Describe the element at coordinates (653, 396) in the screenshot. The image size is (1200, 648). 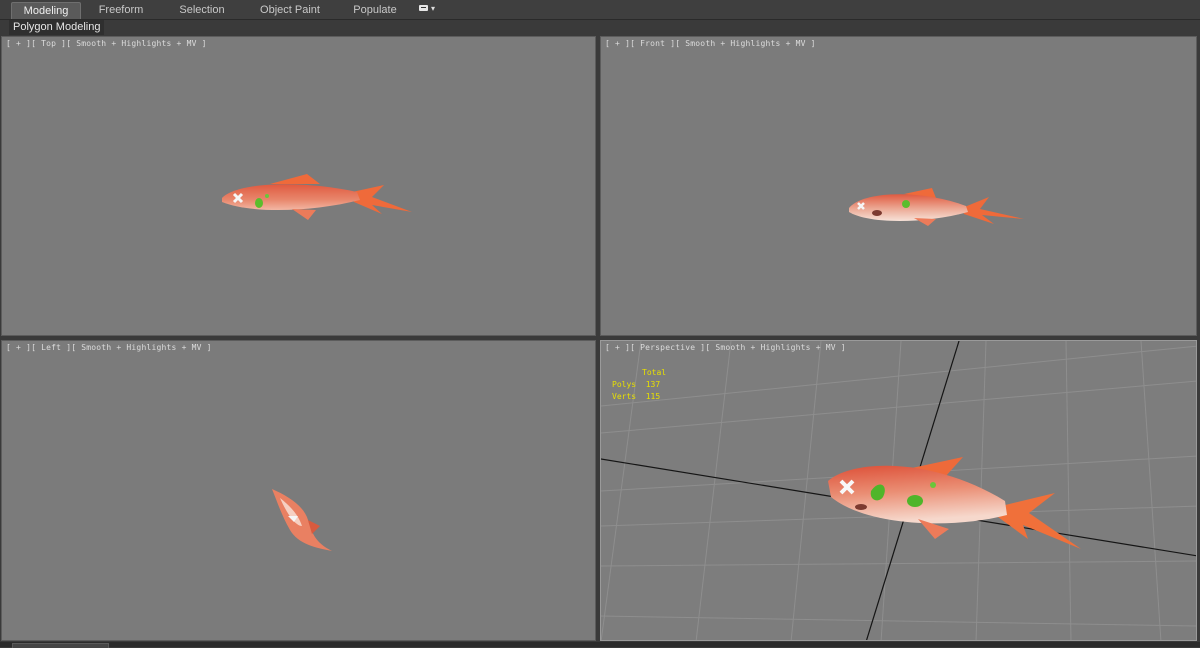
I see `stats-verts-value: 115` at that location.